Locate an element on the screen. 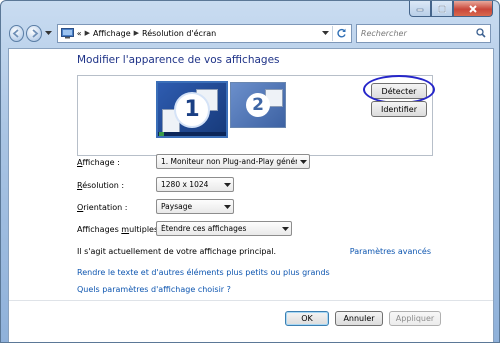 The image size is (500, 343). display-select-value: 1. Moniteur non Plug-and-Play générique is located at coordinates (229, 161).